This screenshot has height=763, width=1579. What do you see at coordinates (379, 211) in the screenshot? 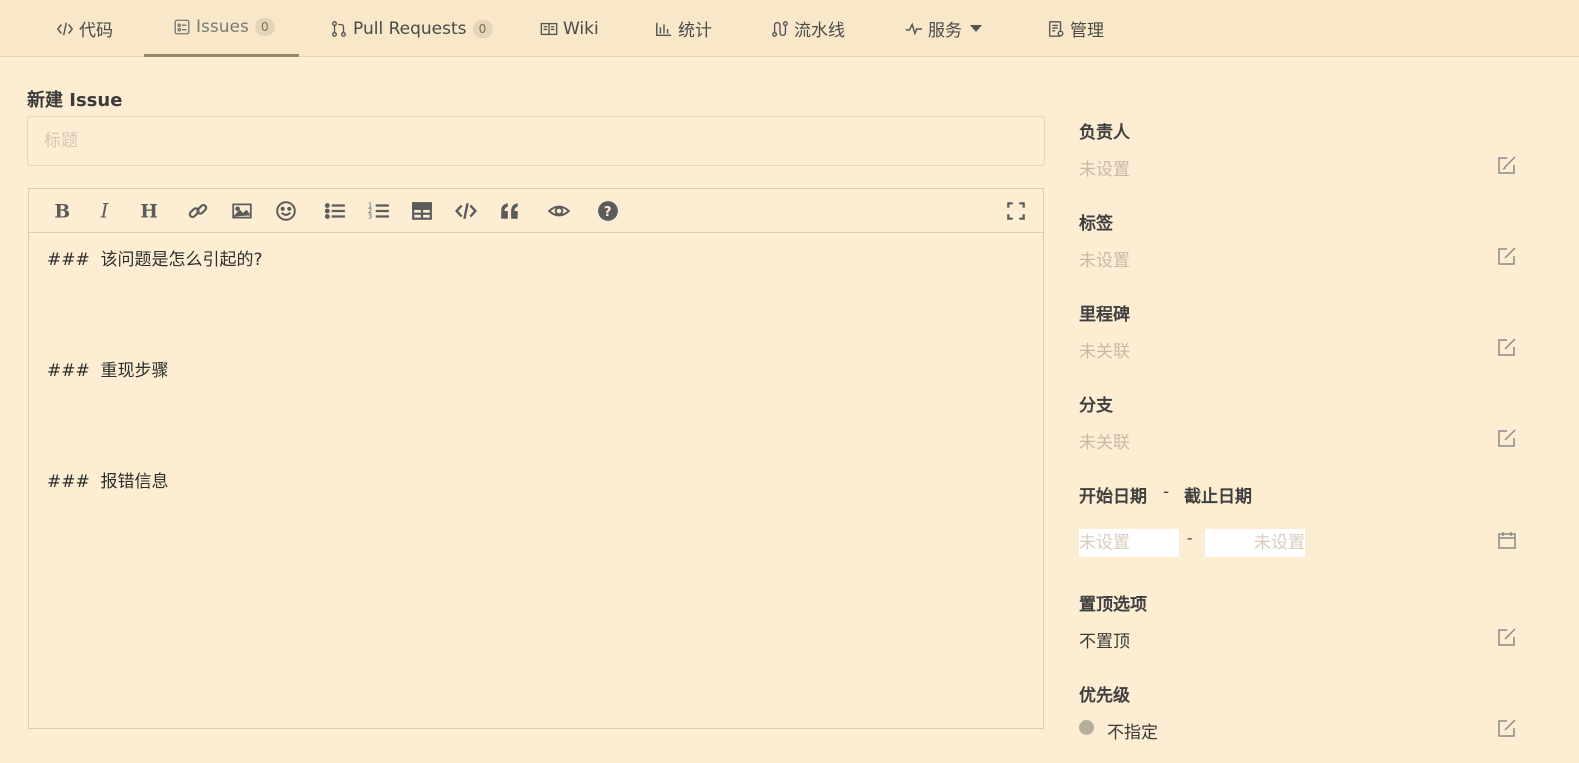
I see `numbered-list-icon: 123` at bounding box center [379, 211].